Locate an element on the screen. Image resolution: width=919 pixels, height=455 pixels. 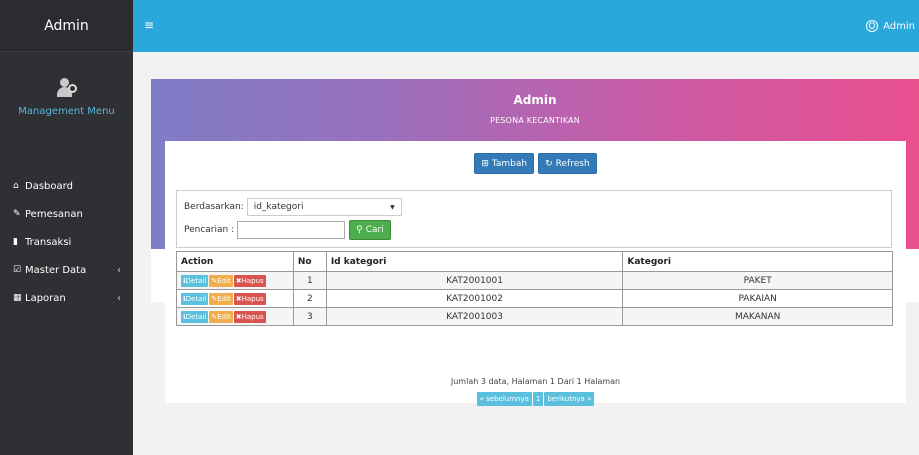
row-number: 3 is located at coordinates (309, 316).